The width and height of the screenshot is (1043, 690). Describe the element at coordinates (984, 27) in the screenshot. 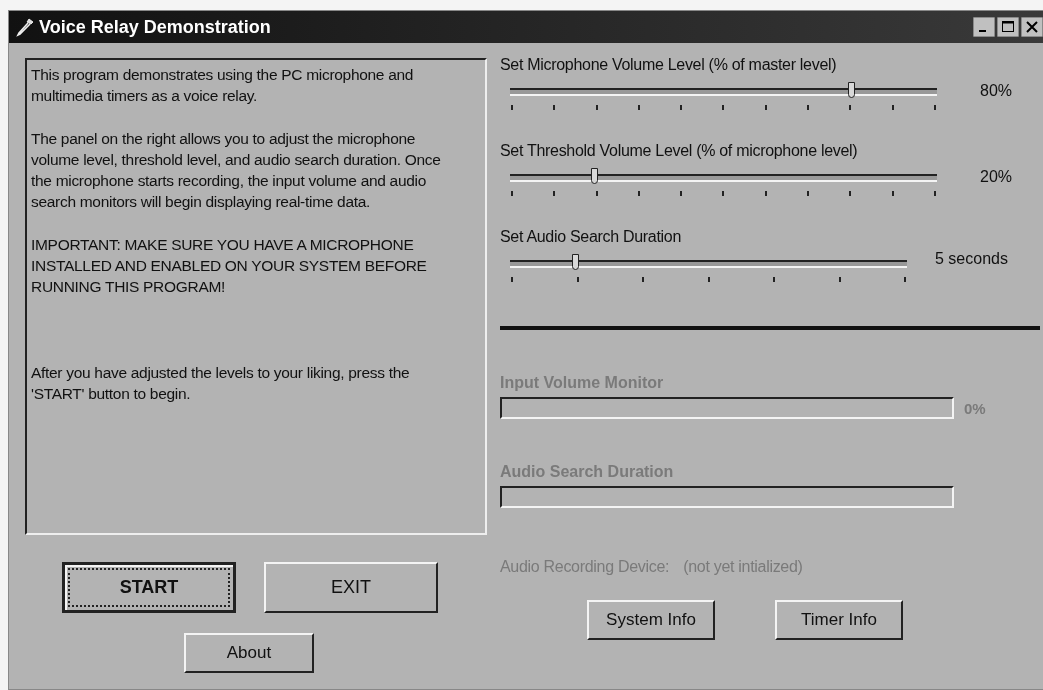

I see `minimize-icon` at that location.